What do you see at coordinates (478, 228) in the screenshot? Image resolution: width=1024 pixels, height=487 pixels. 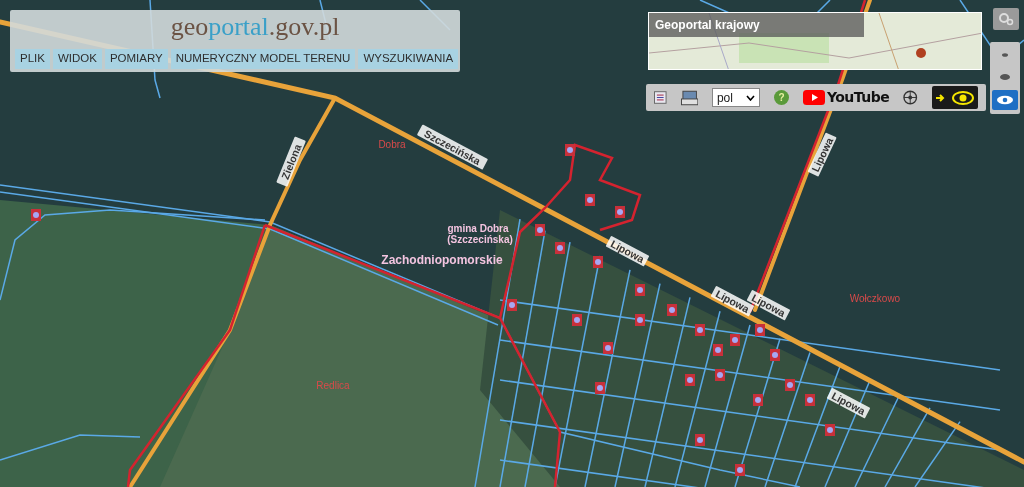 I see `place-label: gmina Dobra` at bounding box center [478, 228].